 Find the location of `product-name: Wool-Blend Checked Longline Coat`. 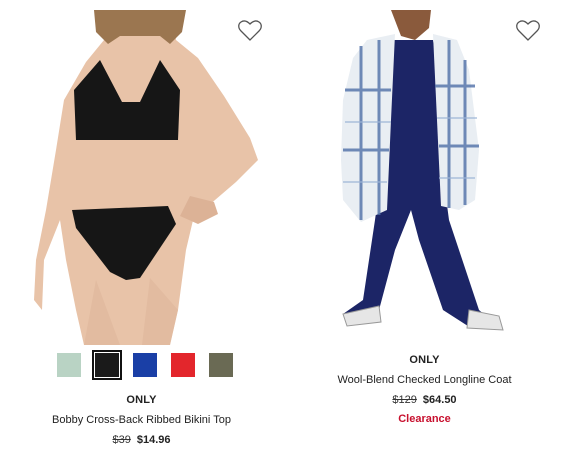

product-name: Wool-Blend Checked Longline Coat is located at coordinates (424, 380).